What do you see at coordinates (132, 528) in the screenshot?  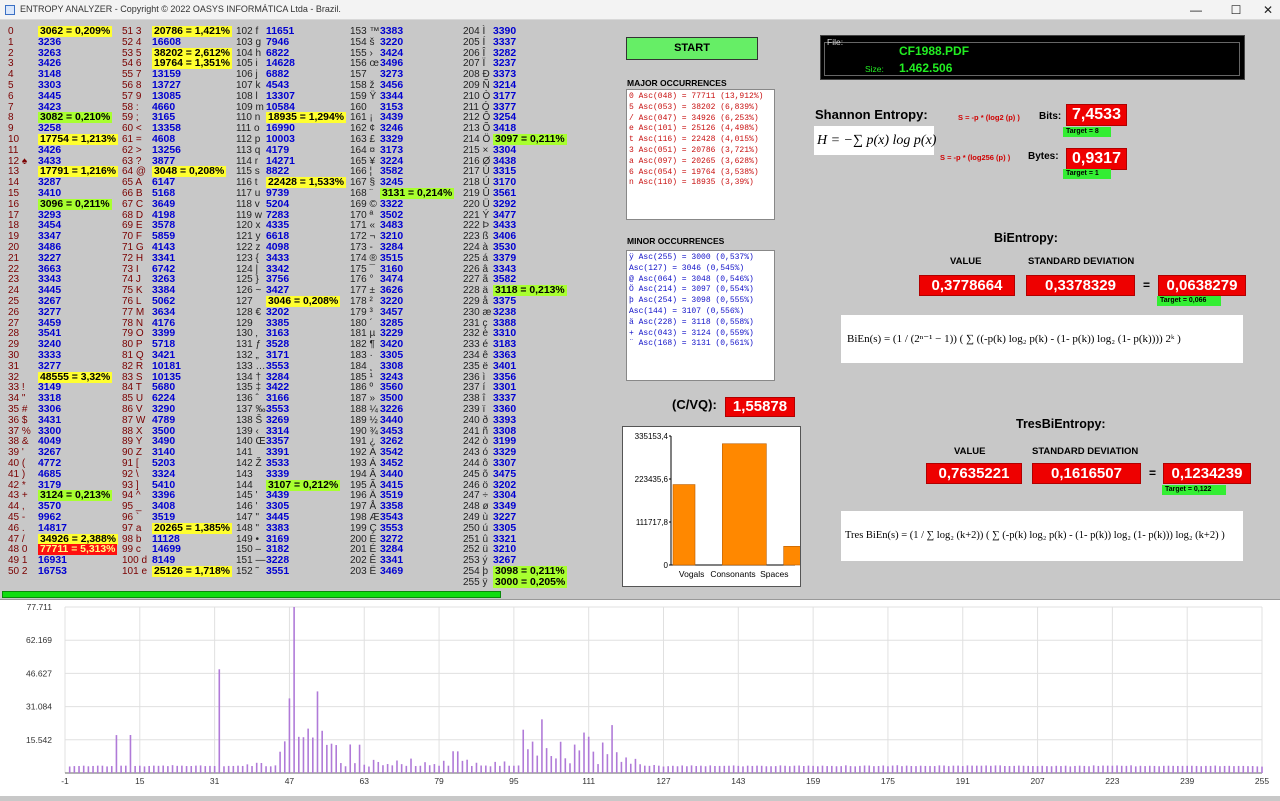 I see `byte-label: 97 a` at bounding box center [132, 528].